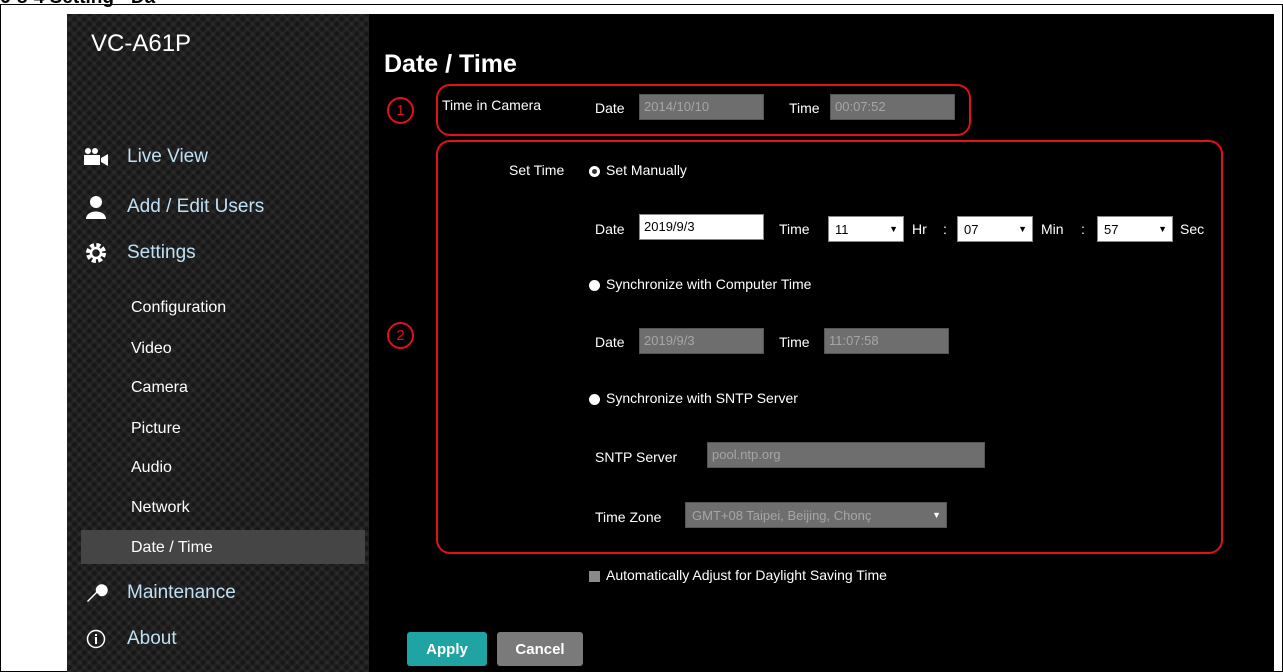 The height and width of the screenshot is (672, 1283). What do you see at coordinates (1192, 229) in the screenshot?
I see `sec-label: Sec` at bounding box center [1192, 229].